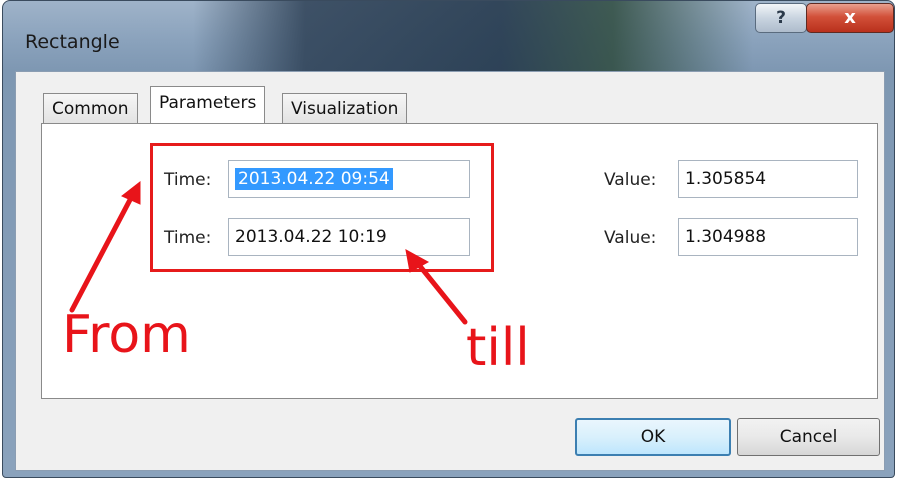 This screenshot has height=480, width=897. Describe the element at coordinates (440, 291) in the screenshot. I see `till-arrow` at that location.